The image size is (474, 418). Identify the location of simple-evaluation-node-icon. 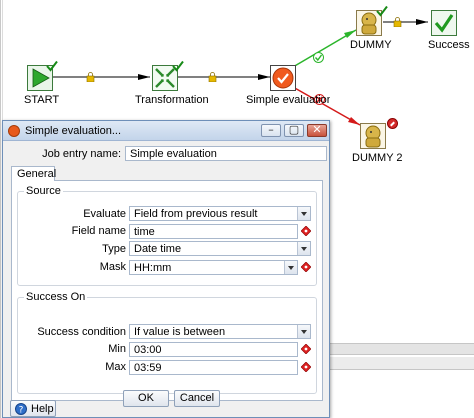
(283, 78).